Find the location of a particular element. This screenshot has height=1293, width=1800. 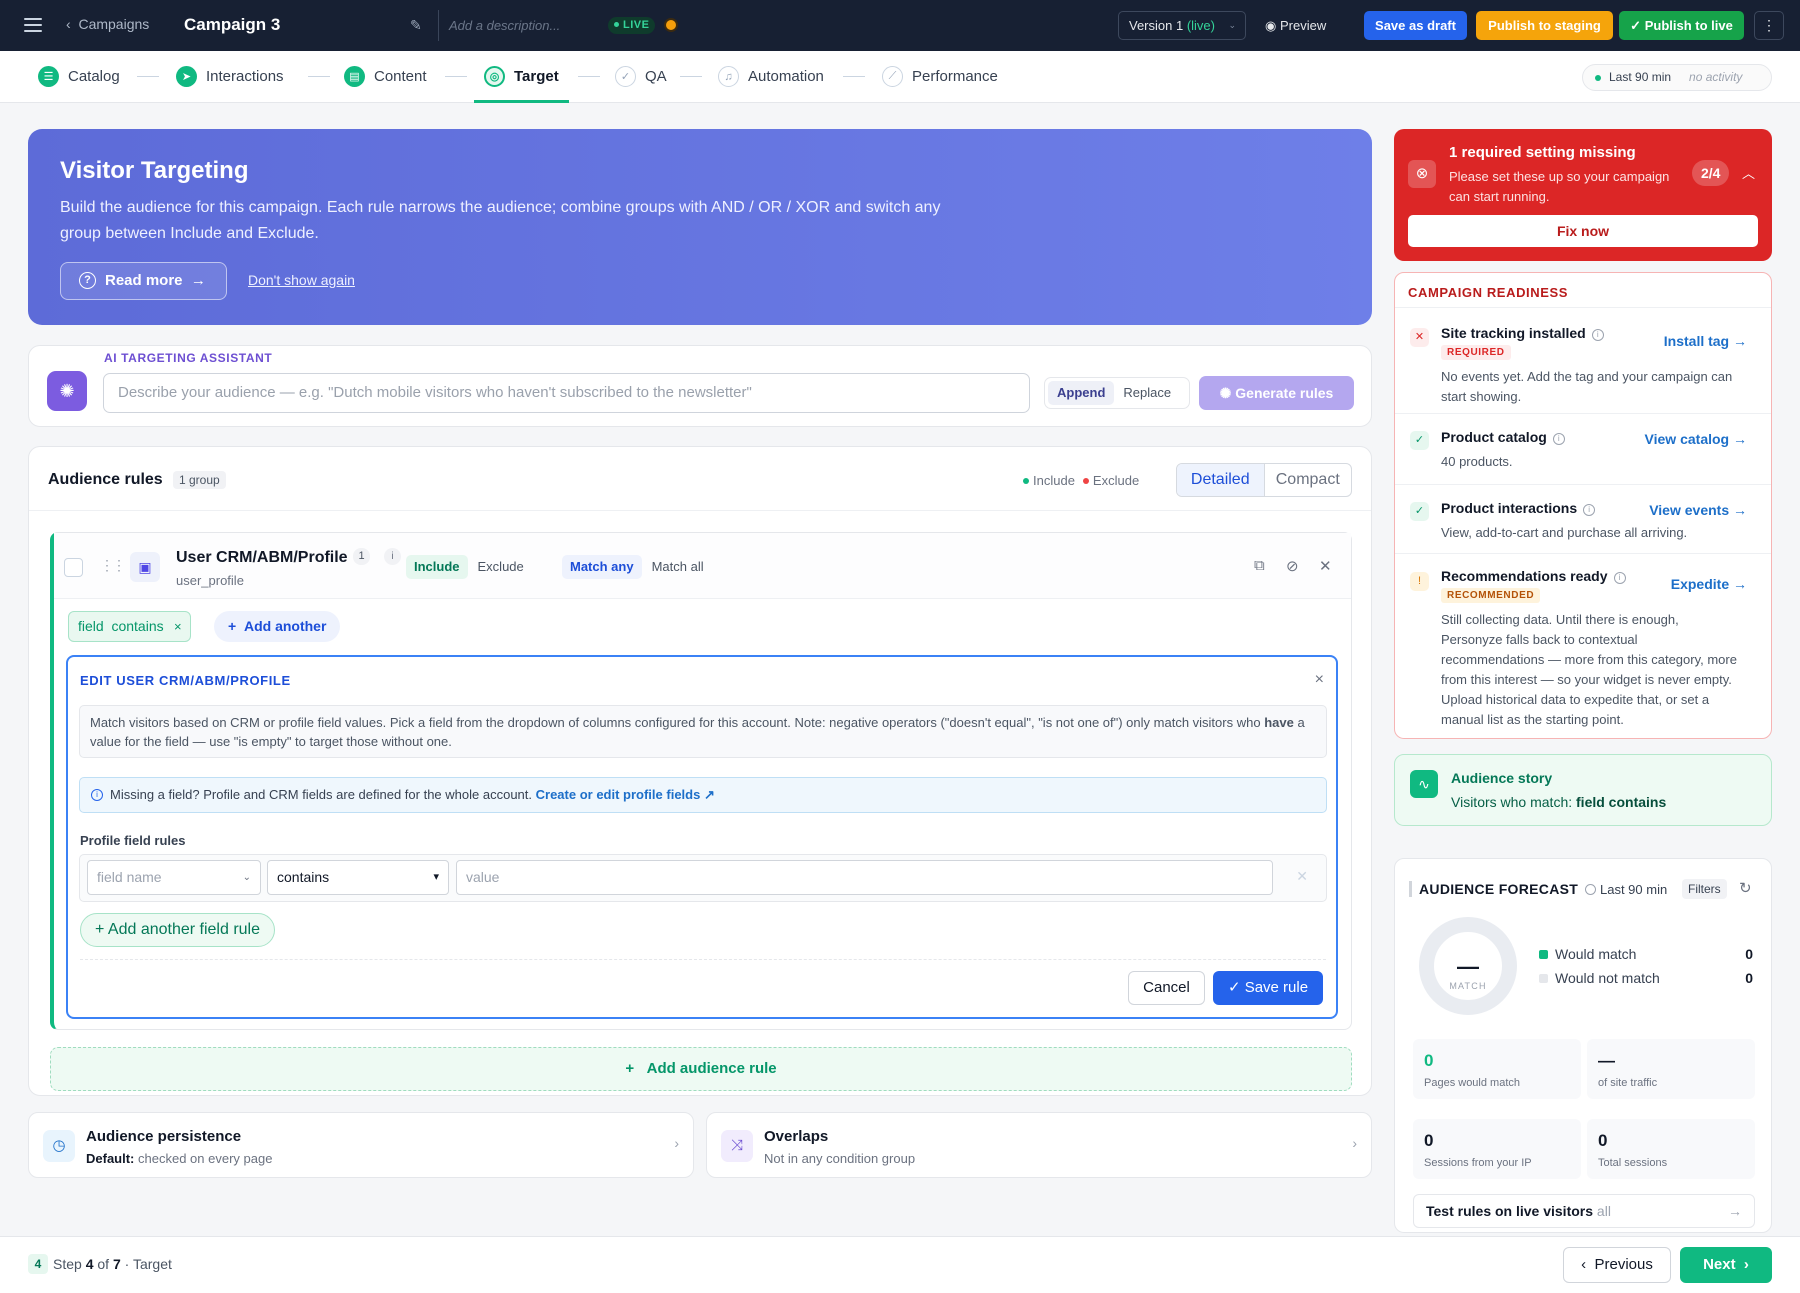

step-progress-text: Step 4 of 7 · Target is located at coordinates (112, 1264).